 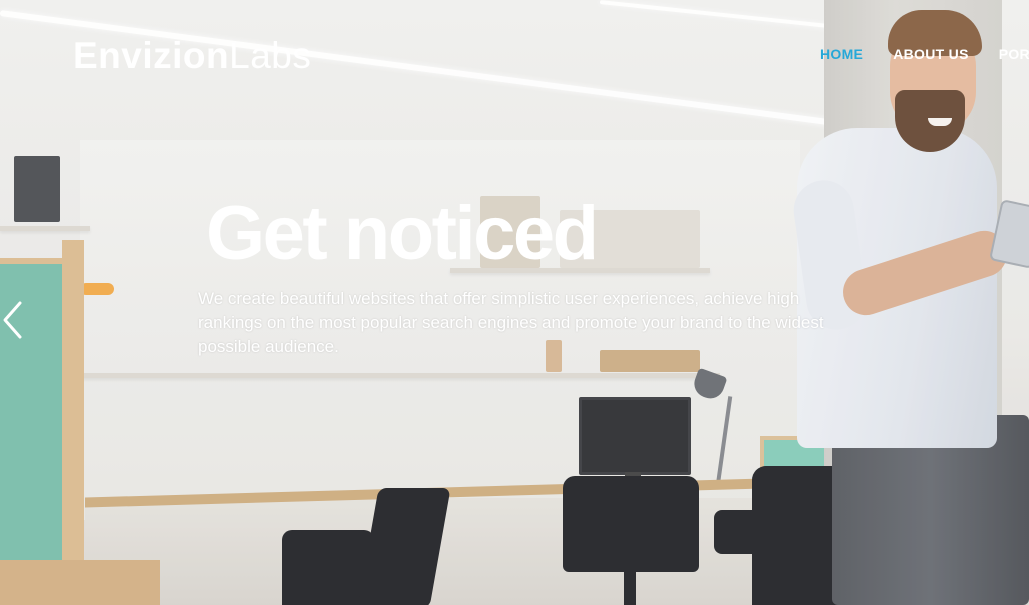 I want to click on hero-headline: Get noticed, so click(x=402, y=233).